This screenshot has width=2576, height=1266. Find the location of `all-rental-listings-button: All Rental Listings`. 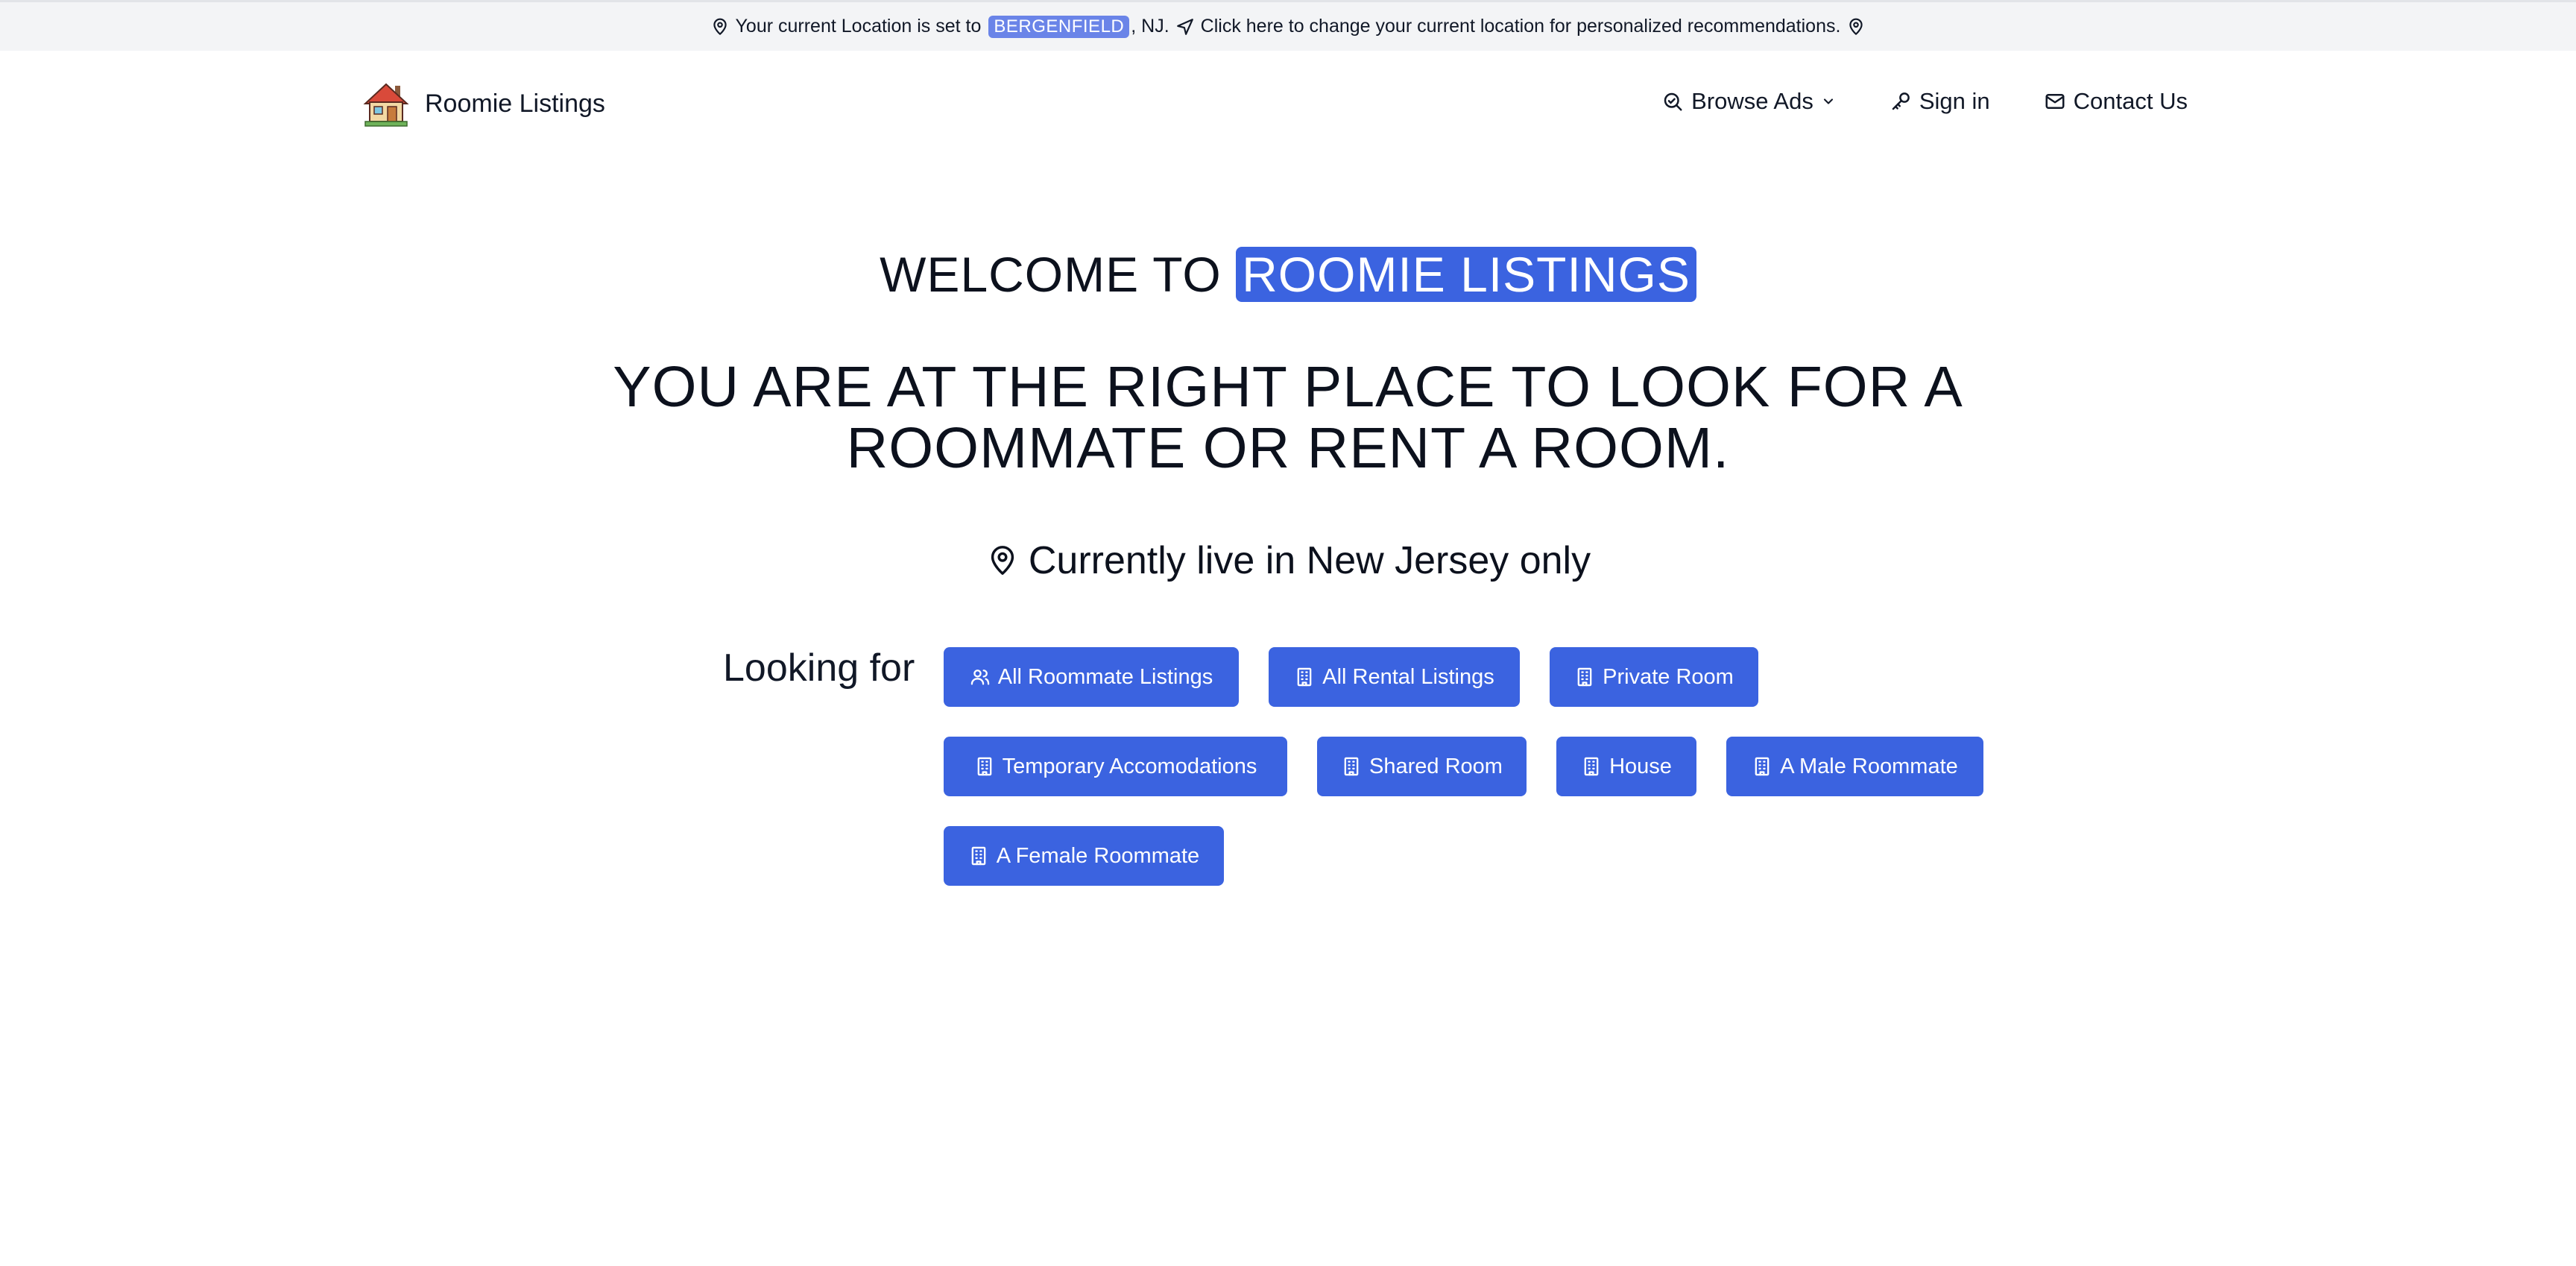

all-rental-listings-button: All Rental Listings is located at coordinates (1394, 677).